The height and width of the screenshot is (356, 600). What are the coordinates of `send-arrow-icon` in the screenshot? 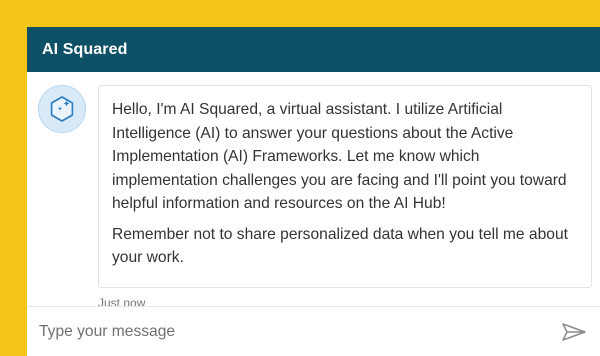 It's located at (574, 331).